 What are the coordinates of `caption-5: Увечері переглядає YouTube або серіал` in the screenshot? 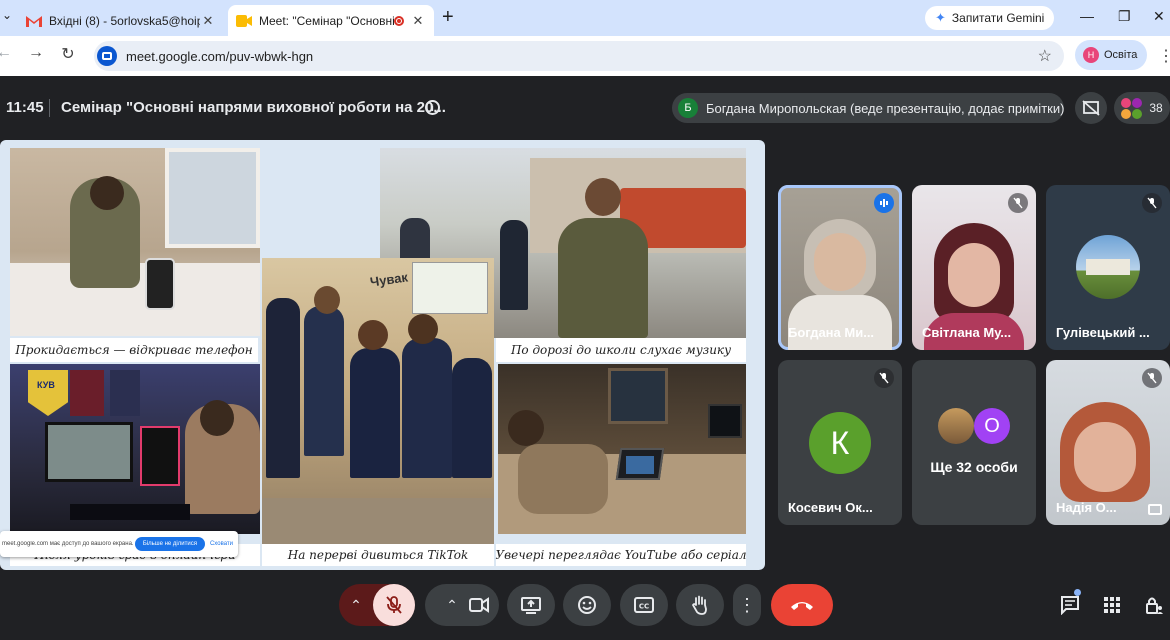 It's located at (621, 555).